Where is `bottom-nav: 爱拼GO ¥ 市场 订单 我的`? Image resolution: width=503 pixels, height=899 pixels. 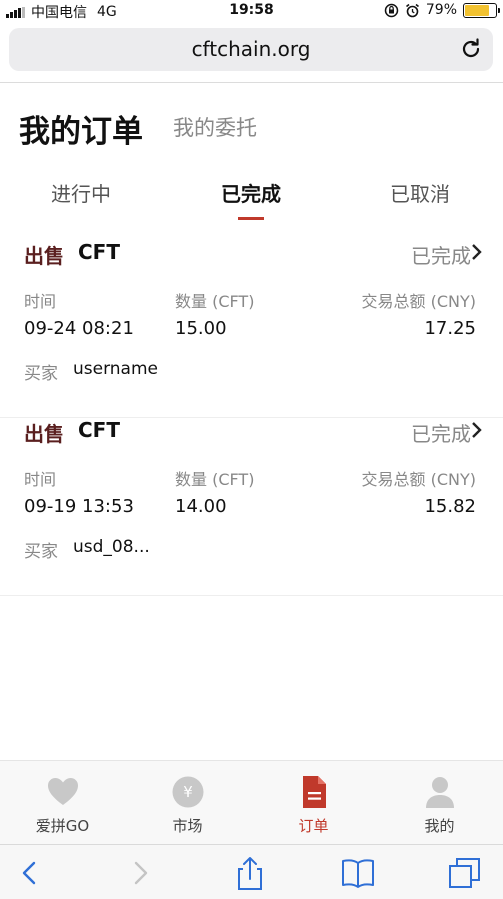
bottom-nav: 爱拼GO ¥ 市场 订单 我的 is located at coordinates (251, 802).